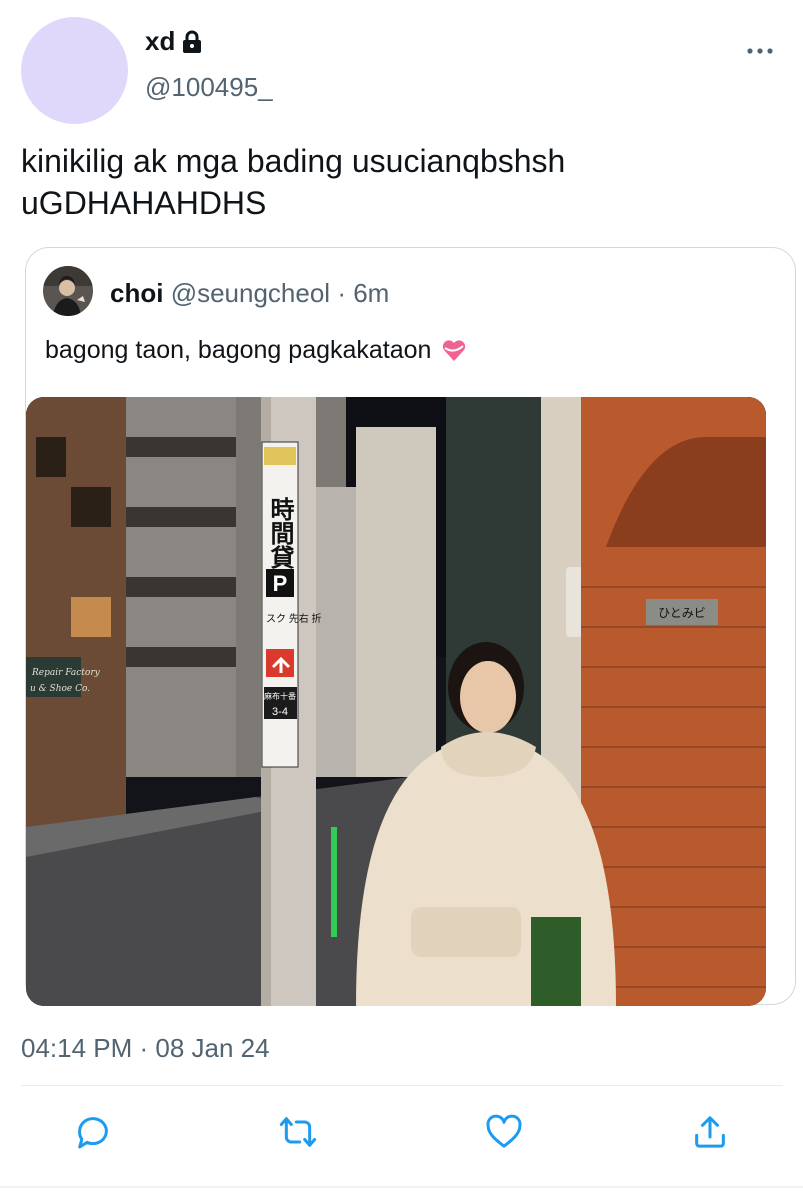 Image resolution: width=803 pixels, height=1200 pixels. Describe the element at coordinates (192, 41) in the screenshot. I see `lock-icon` at that location.